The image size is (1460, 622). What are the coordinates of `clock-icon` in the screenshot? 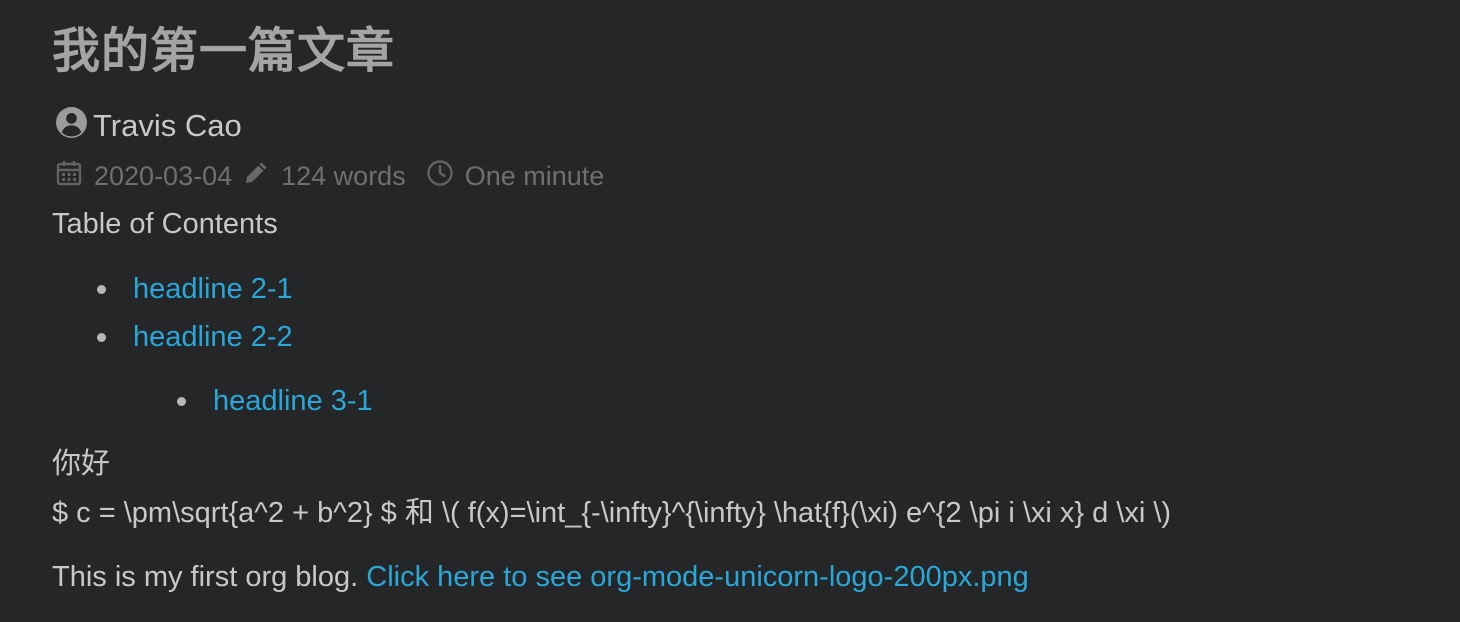 It's located at (445, 176).